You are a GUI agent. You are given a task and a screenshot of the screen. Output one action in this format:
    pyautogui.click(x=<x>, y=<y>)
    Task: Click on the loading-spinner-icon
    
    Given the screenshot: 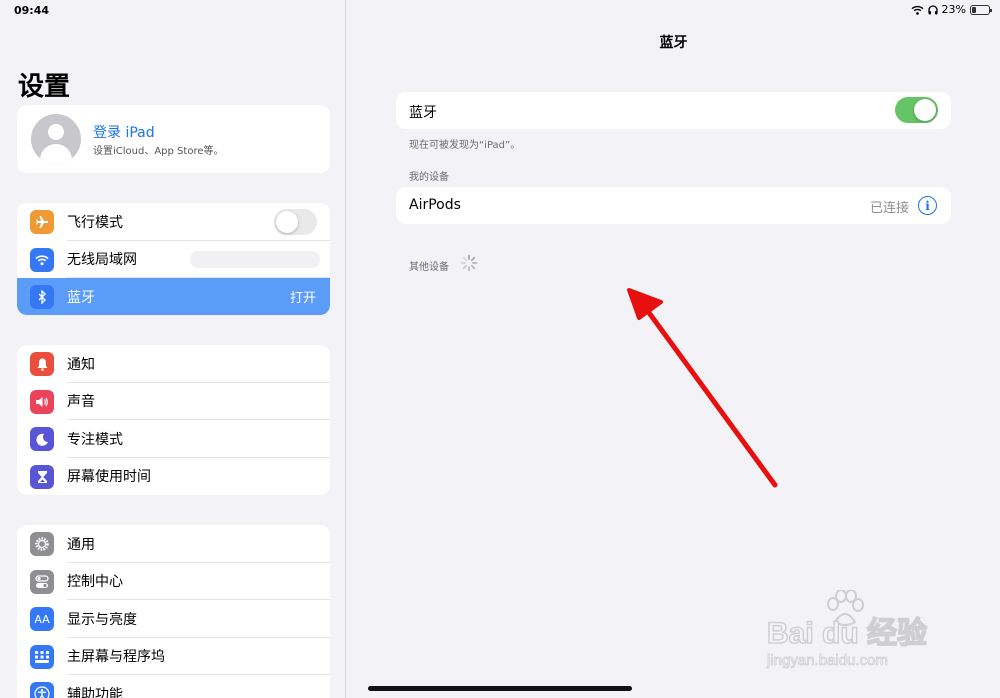 What is the action you would take?
    pyautogui.click(x=469, y=263)
    